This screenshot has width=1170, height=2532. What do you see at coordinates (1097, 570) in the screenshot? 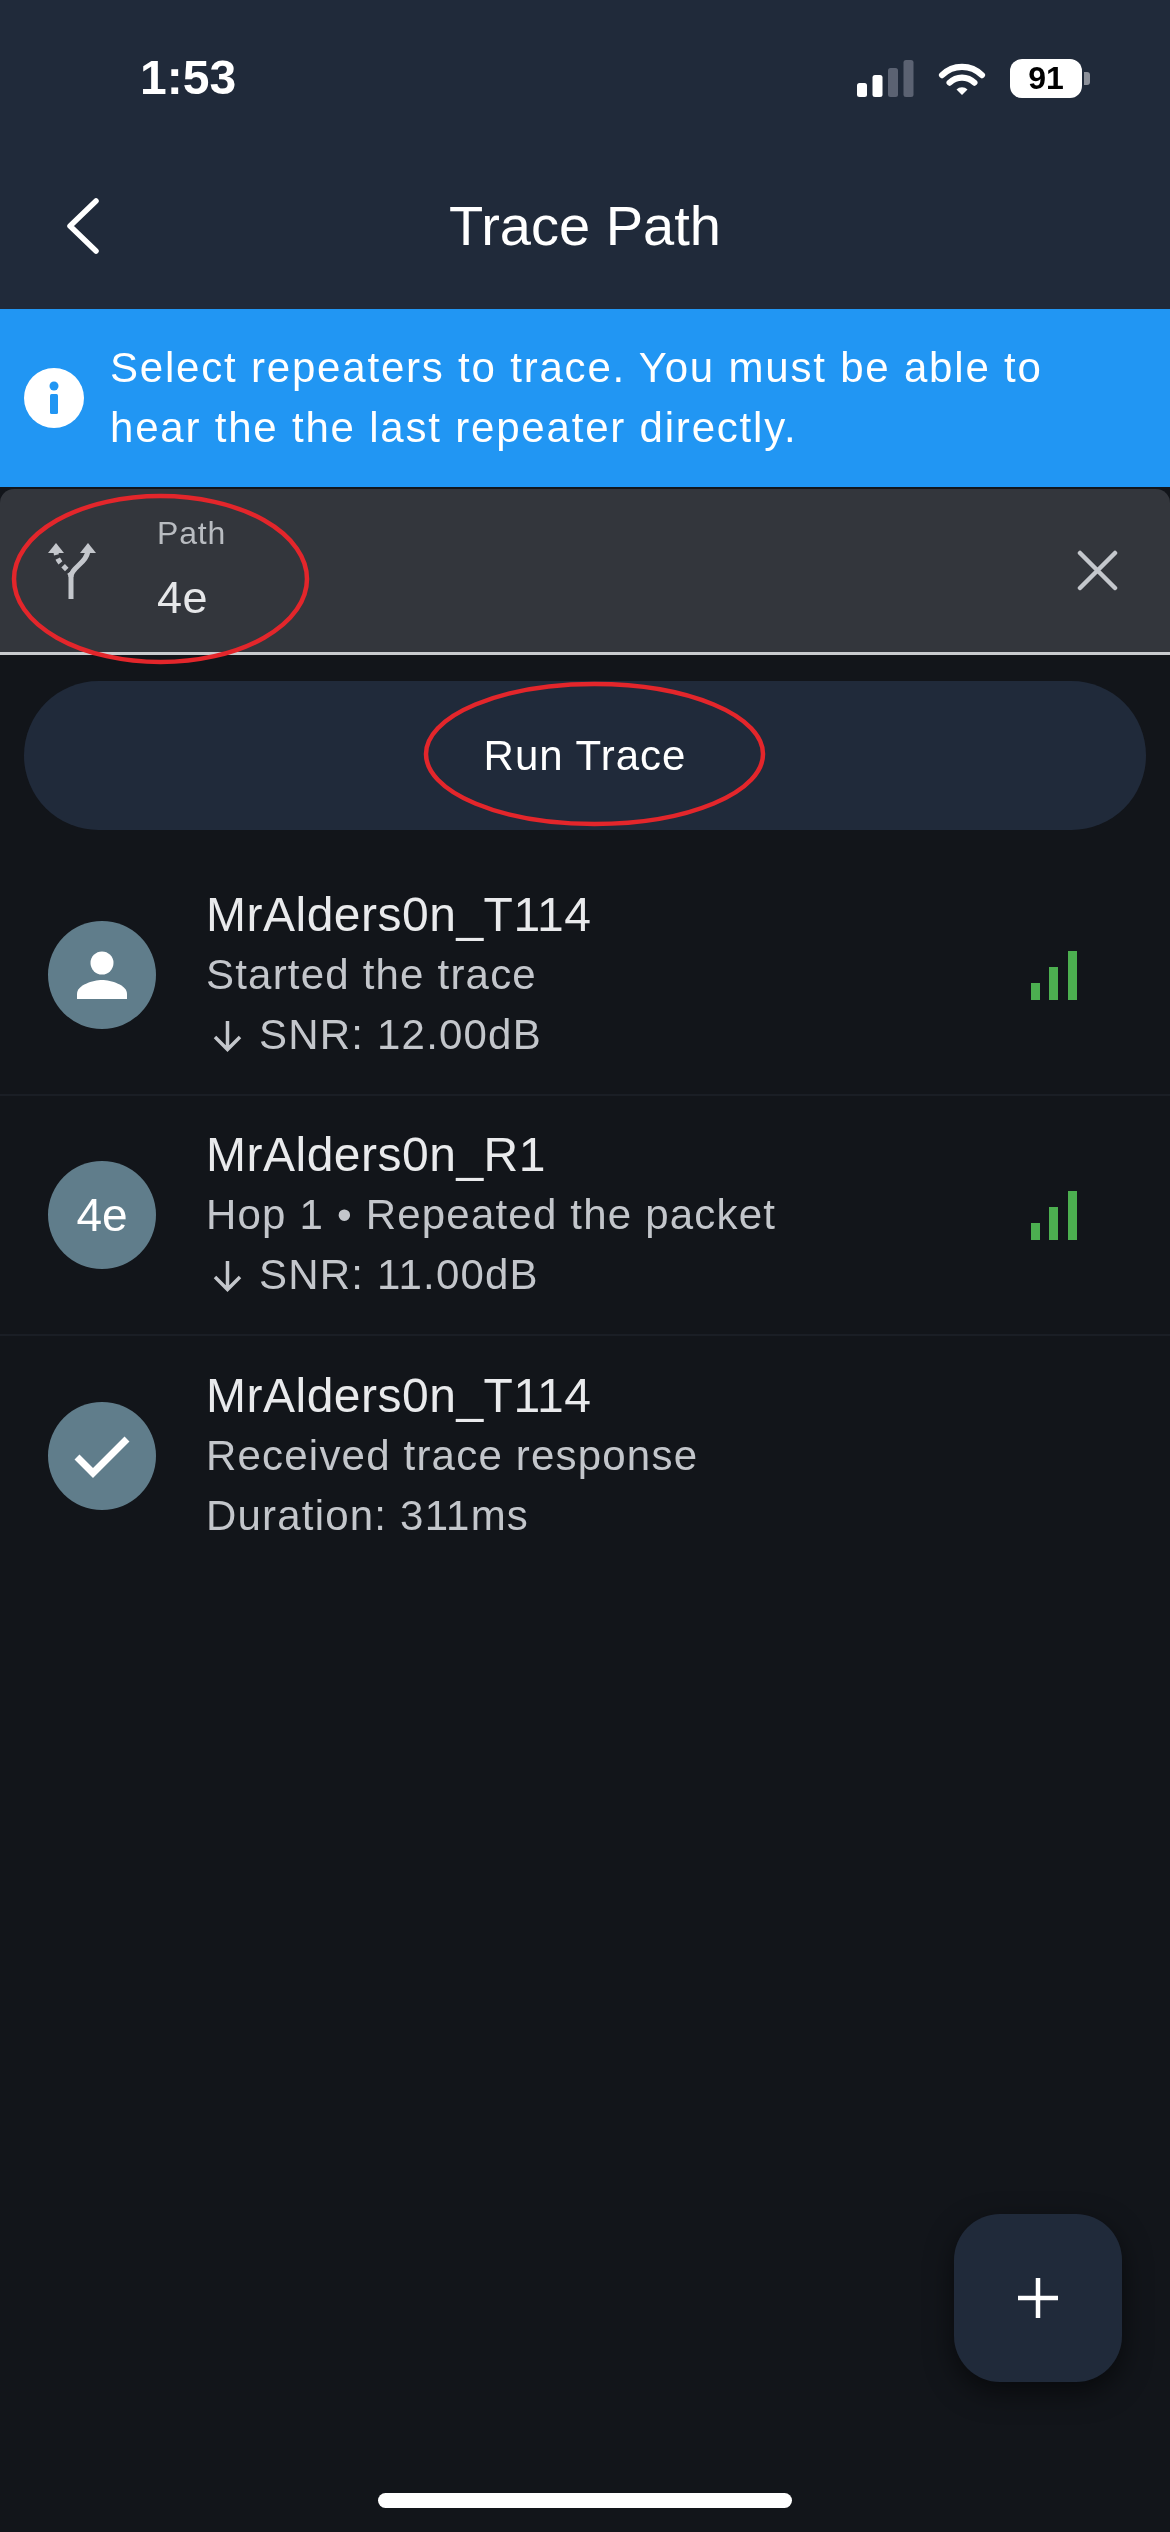
I see `close-icon` at bounding box center [1097, 570].